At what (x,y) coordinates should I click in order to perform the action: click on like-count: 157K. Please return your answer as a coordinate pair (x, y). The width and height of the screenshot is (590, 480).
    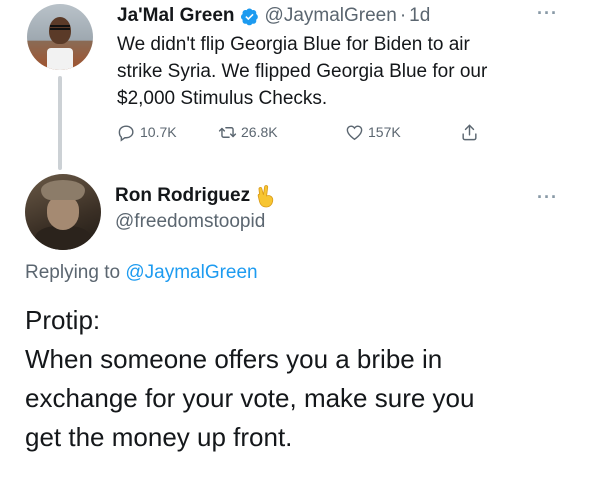
    Looking at the image, I should click on (384, 132).